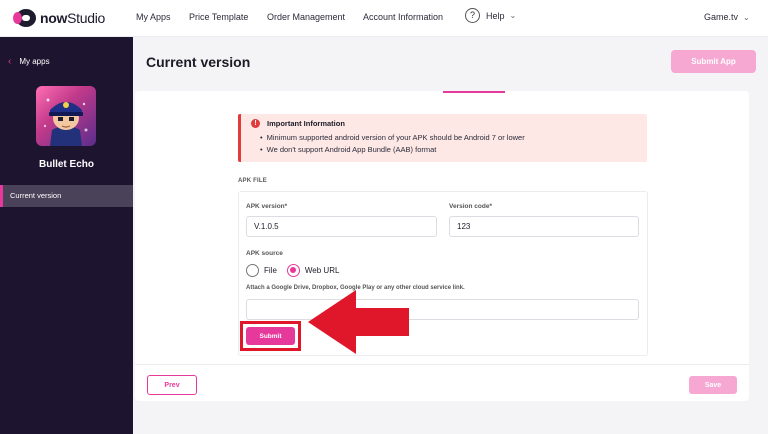 The image size is (768, 434). What do you see at coordinates (10, 61) in the screenshot?
I see `chevron-left-icon: ‹` at bounding box center [10, 61].